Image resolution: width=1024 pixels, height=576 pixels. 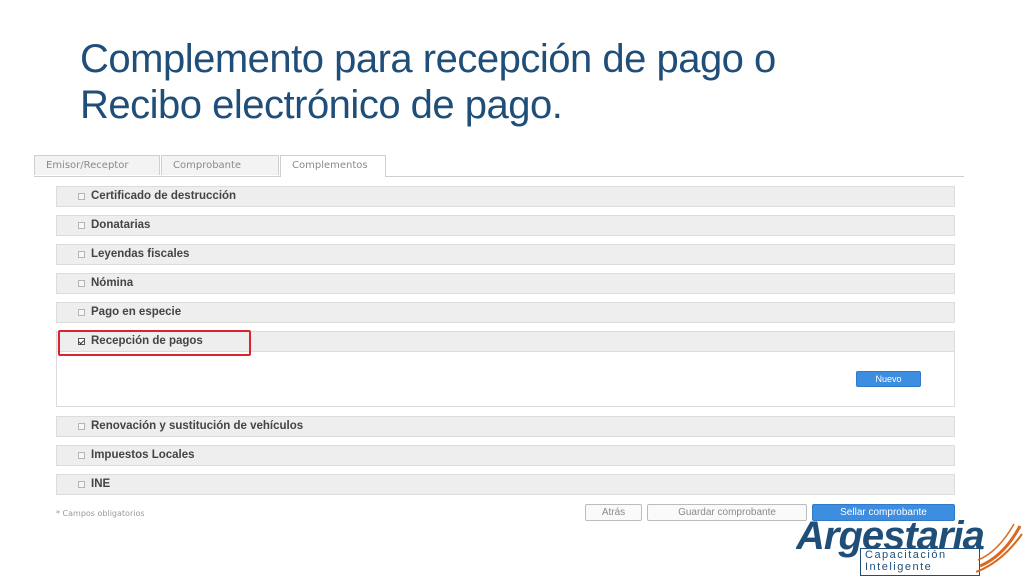 I want to click on tab-emisor-receptor: Emisor/Receptor, so click(x=97, y=165).